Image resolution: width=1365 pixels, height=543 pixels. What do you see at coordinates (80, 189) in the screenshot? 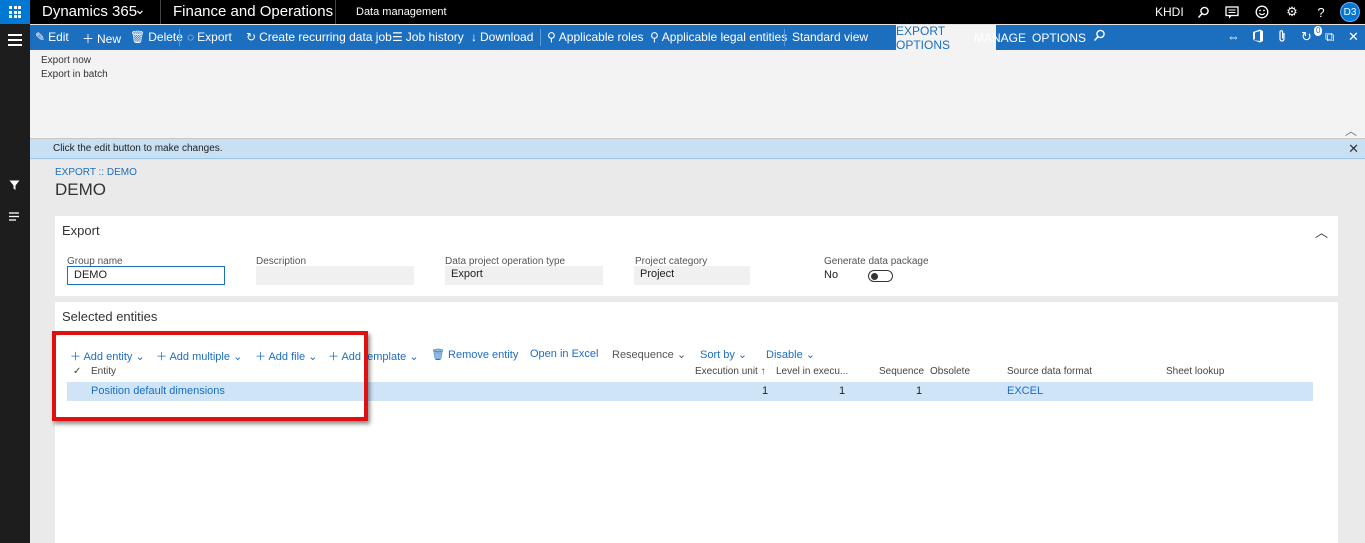
I see `page-title: DEMO` at bounding box center [80, 189].